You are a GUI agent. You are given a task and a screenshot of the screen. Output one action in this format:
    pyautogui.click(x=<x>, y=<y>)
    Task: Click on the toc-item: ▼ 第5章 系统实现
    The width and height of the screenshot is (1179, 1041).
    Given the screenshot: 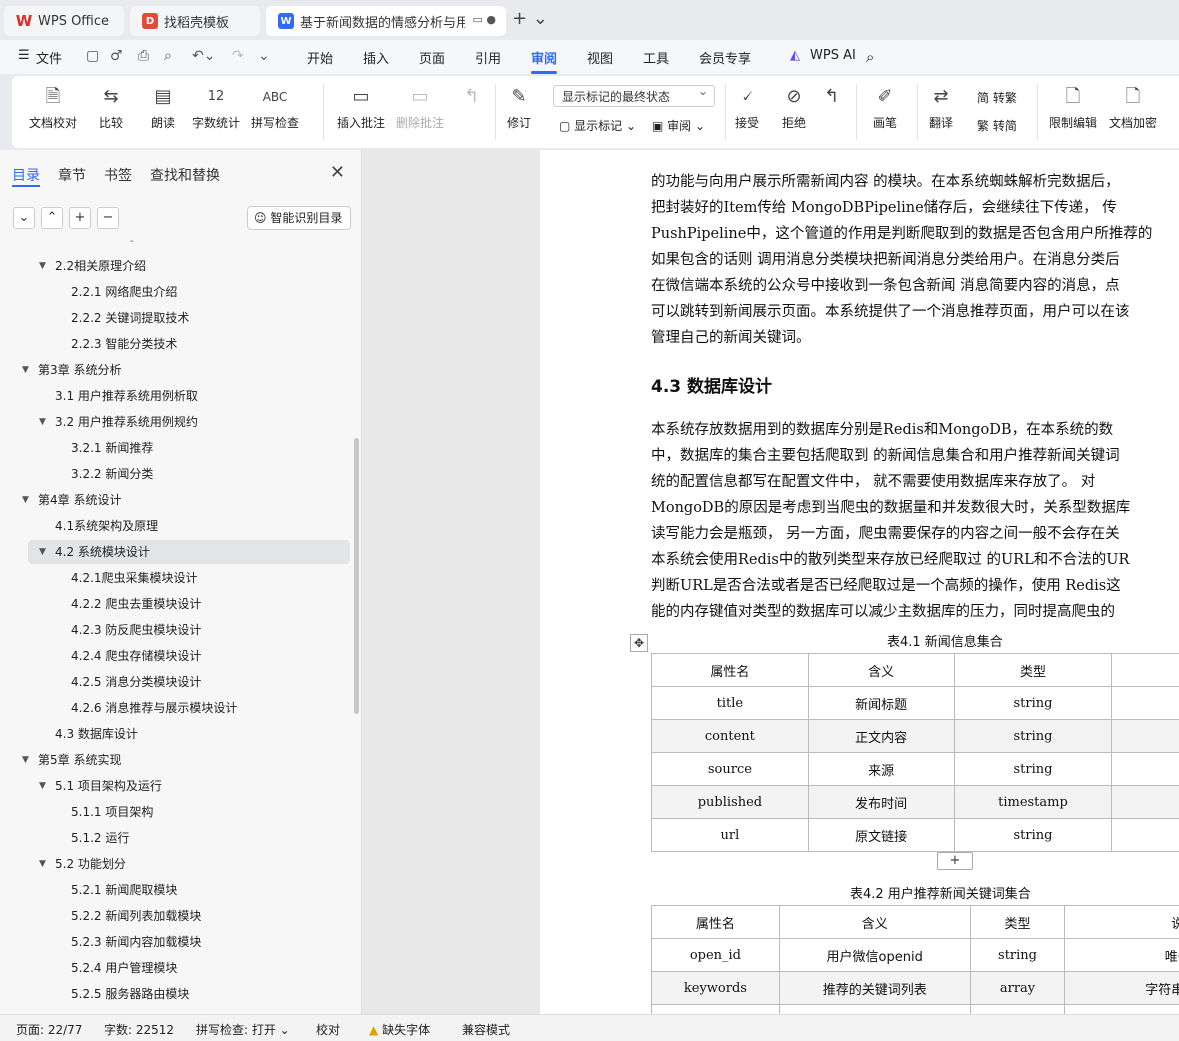 What is the action you would take?
    pyautogui.click(x=71, y=760)
    